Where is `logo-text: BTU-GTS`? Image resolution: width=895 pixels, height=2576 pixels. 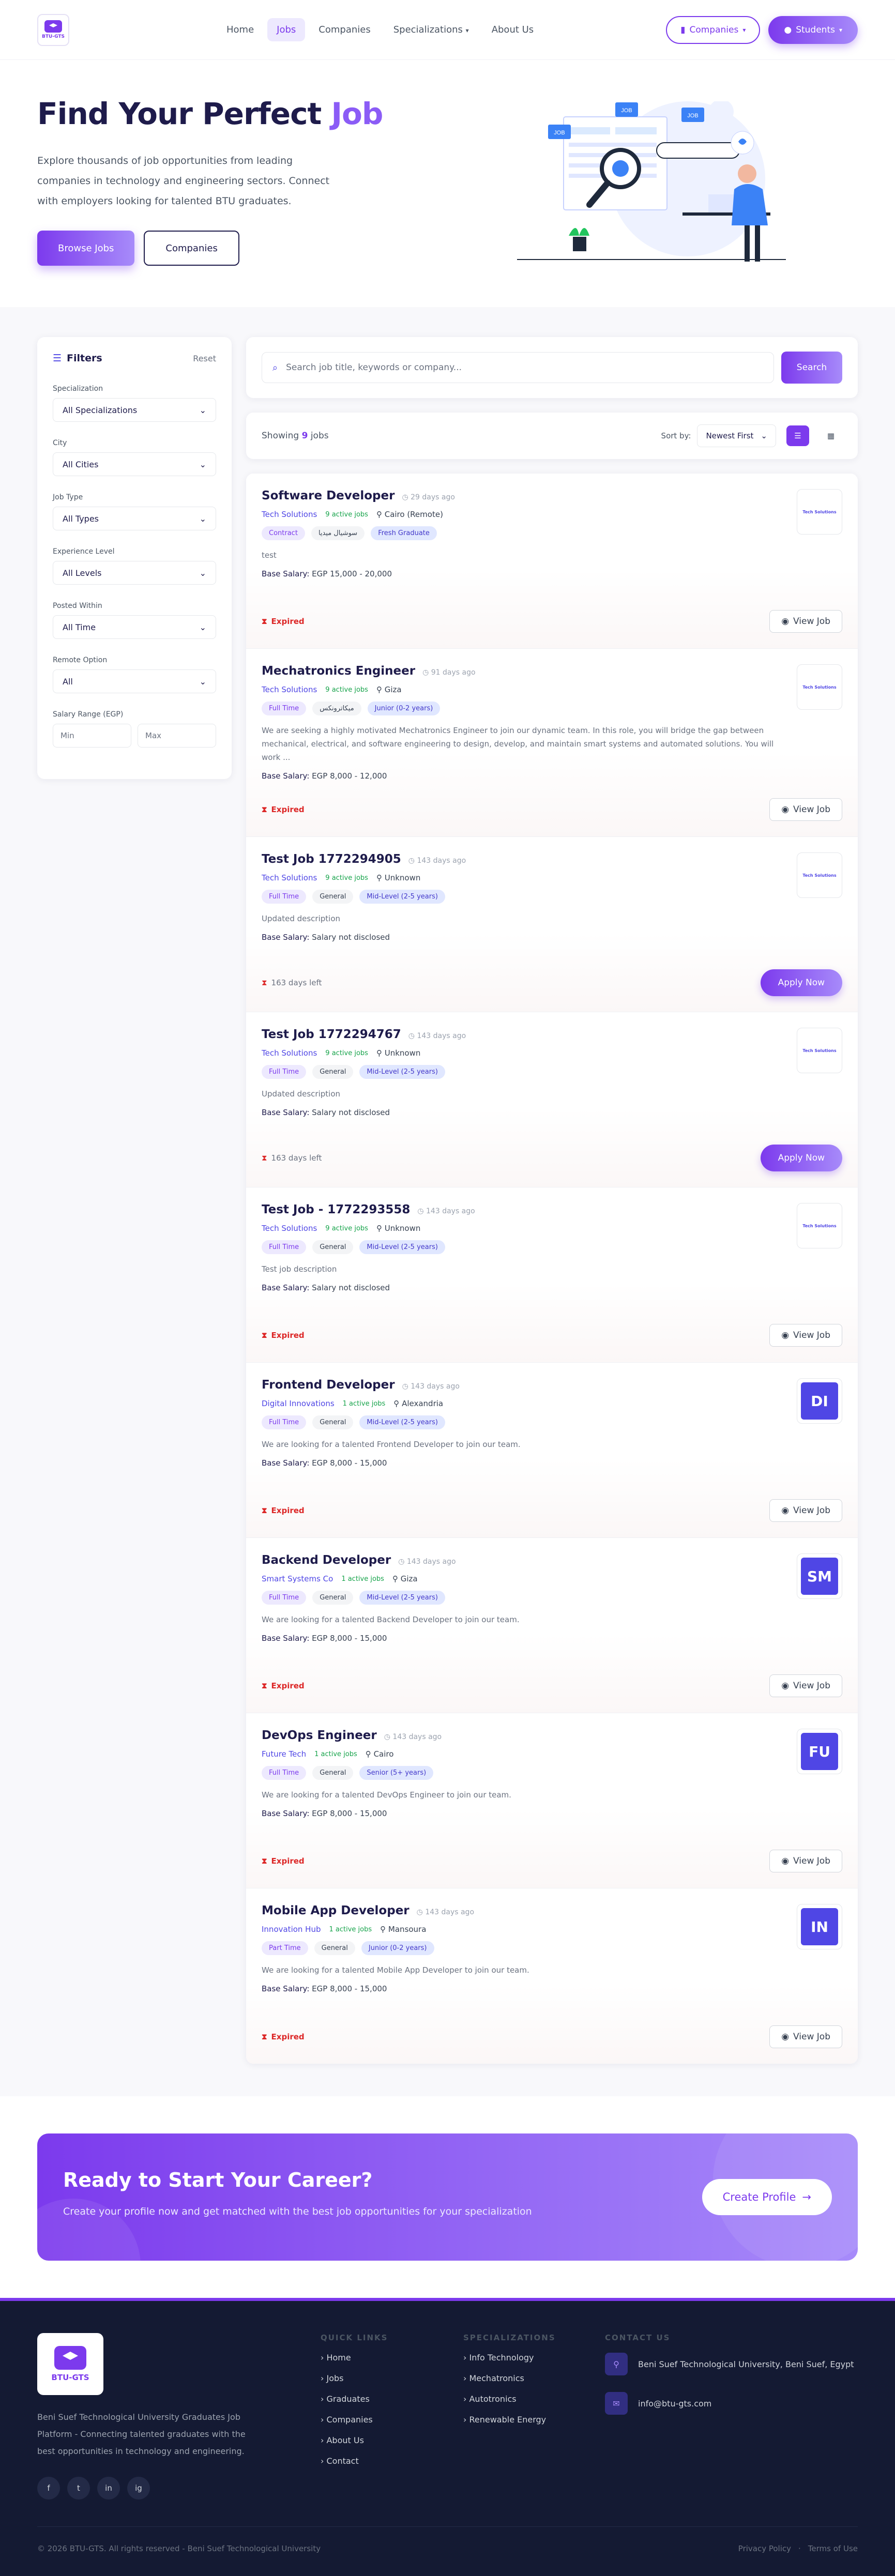 logo-text: BTU-GTS is located at coordinates (53, 36).